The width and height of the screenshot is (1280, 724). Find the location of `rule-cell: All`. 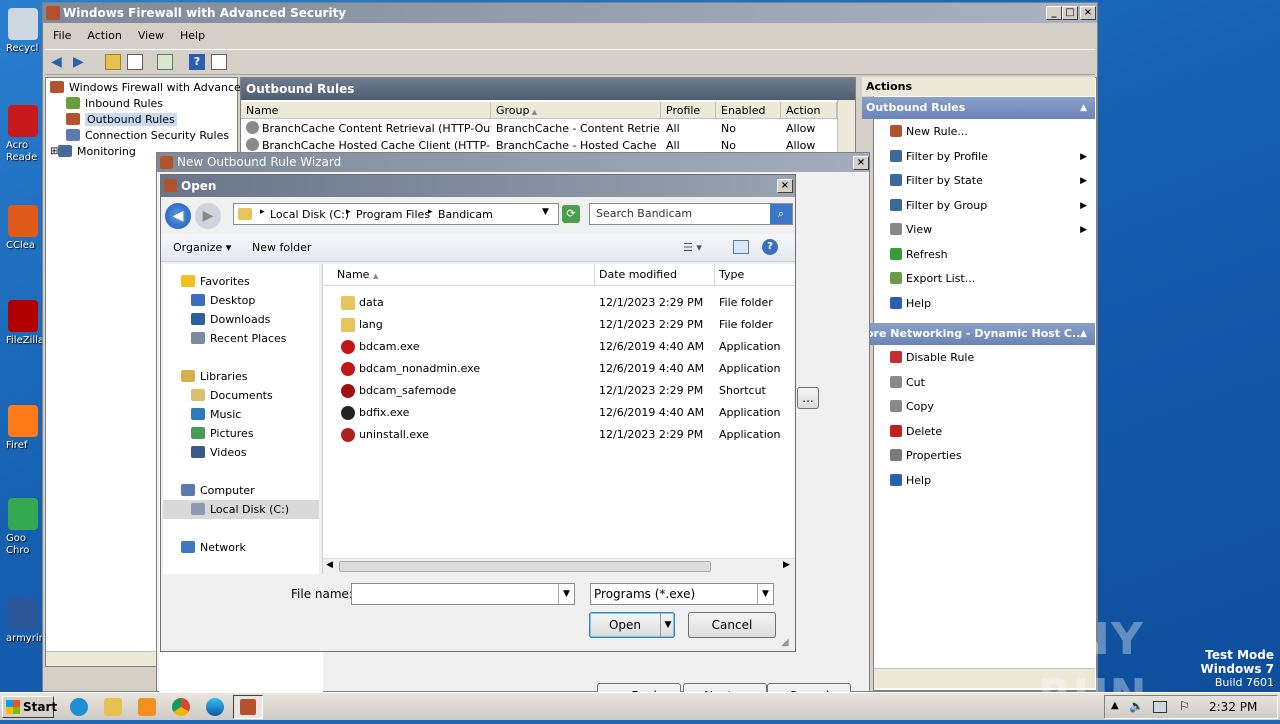

rule-cell: All is located at coordinates (691, 128).